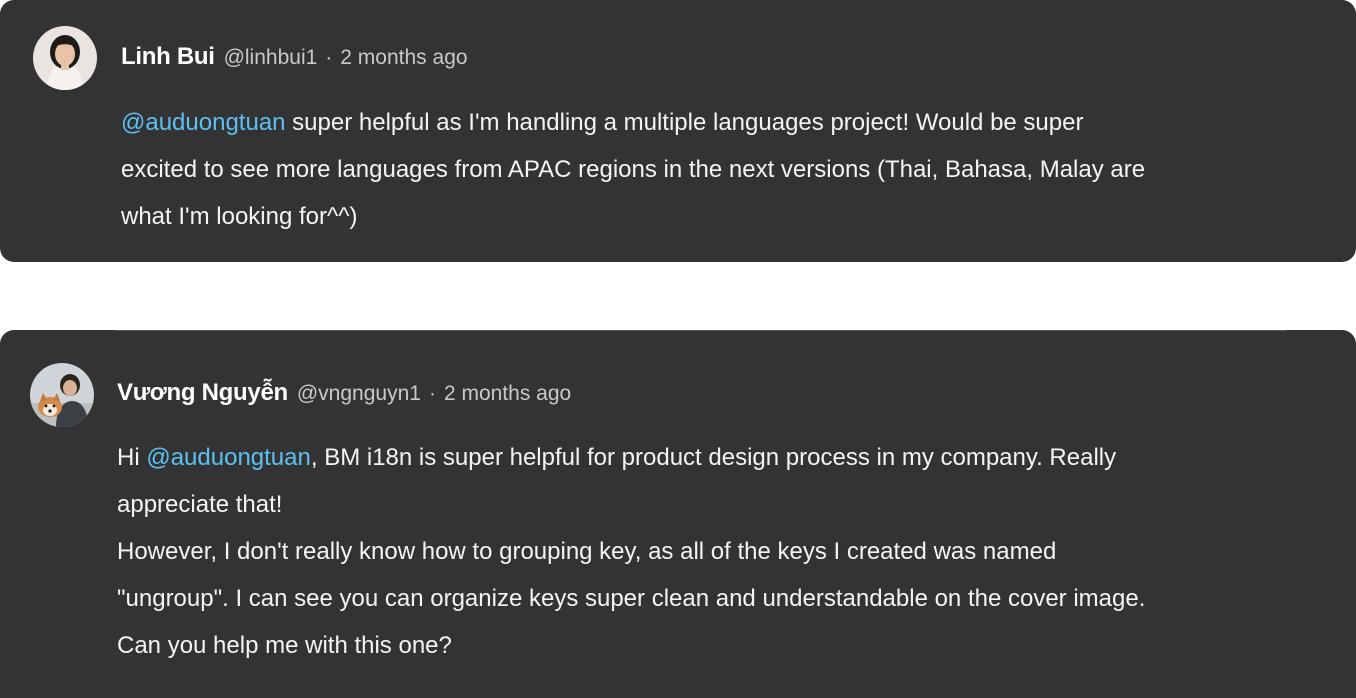 Image resolution: width=1356 pixels, height=698 pixels. Describe the element at coordinates (202, 393) in the screenshot. I see `author-name: Vương Nguyễn` at that location.